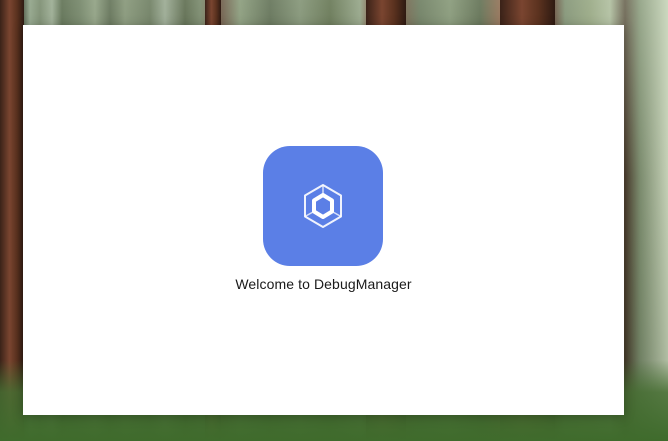 This screenshot has height=441, width=668. What do you see at coordinates (323, 284) in the screenshot?
I see `welcome-title: Welcome to DebugManager` at bounding box center [323, 284].